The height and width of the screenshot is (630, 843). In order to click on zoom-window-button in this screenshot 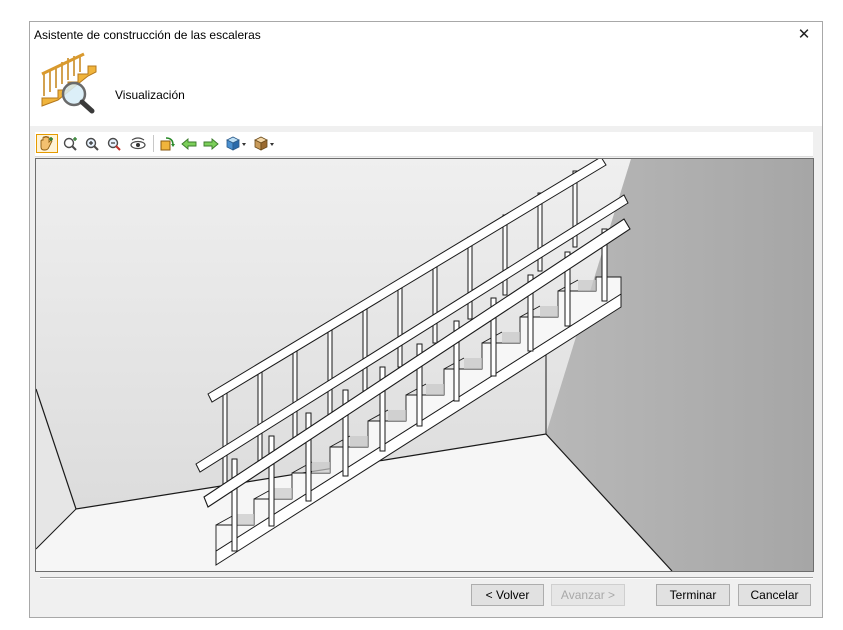, I will do `click(71, 143)`.